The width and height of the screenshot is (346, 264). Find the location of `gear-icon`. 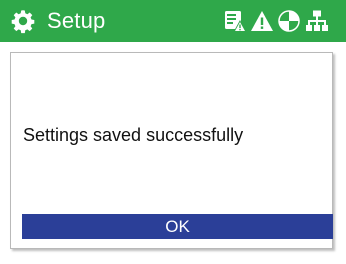

gear-icon is located at coordinates (23, 22).